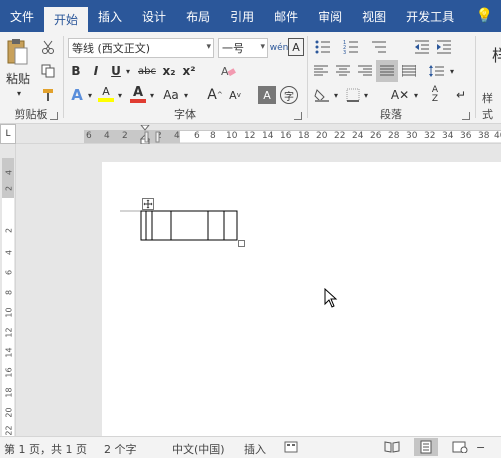  What do you see at coordinates (267, 95) in the screenshot?
I see `character-shading-icon: A` at bounding box center [267, 95].